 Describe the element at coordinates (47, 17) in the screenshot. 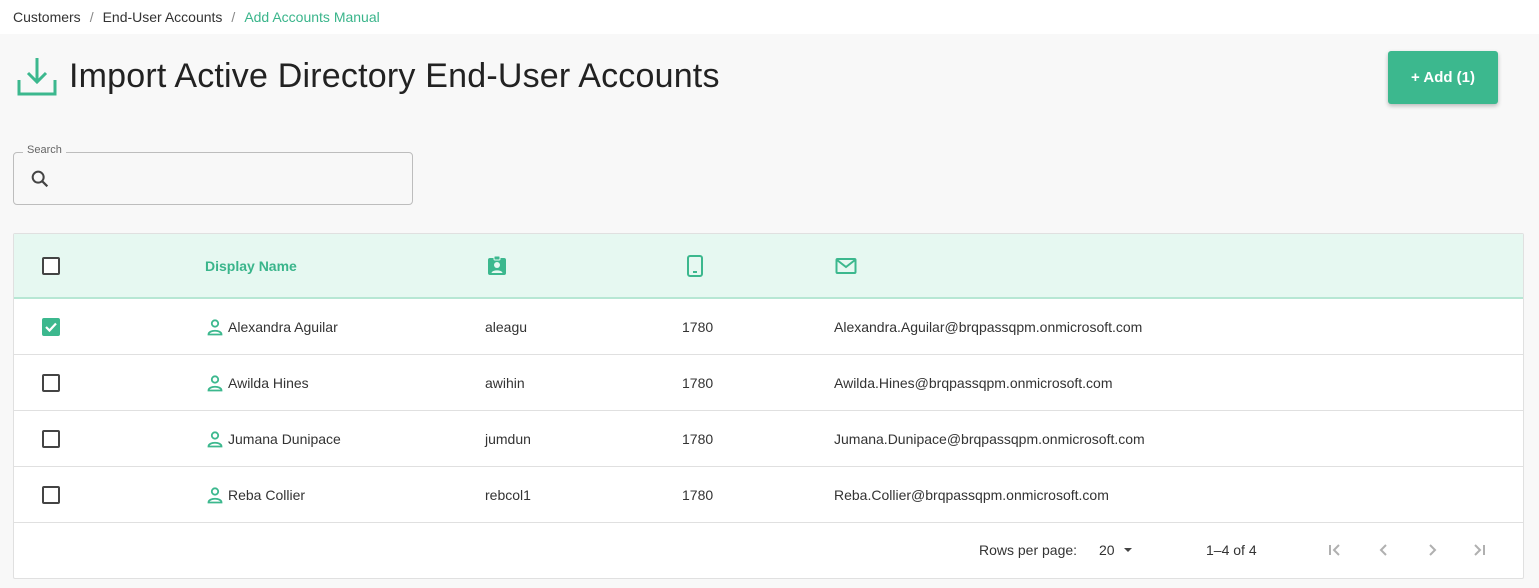

I see `breadcrumb-customers: Customers` at that location.